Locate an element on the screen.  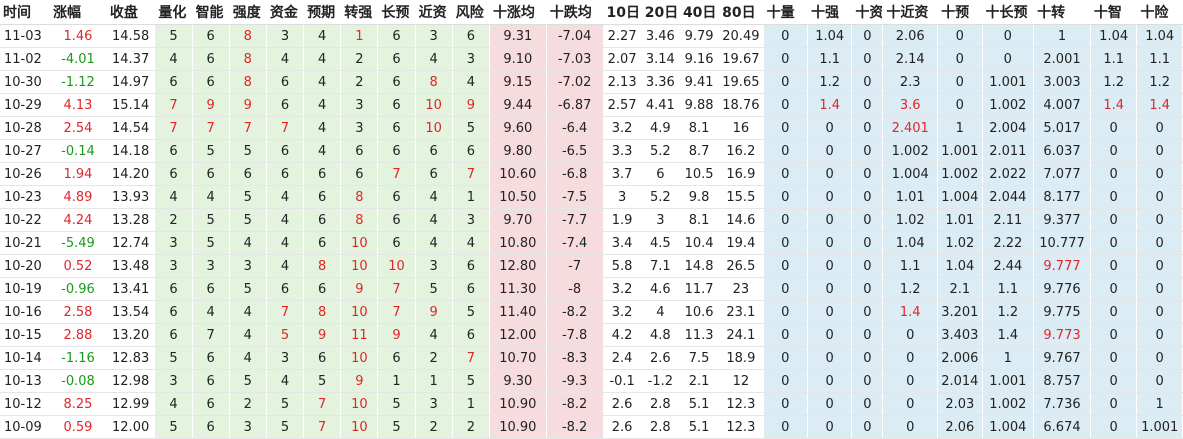
table-cell: -6.87 is located at coordinates (575, 105).